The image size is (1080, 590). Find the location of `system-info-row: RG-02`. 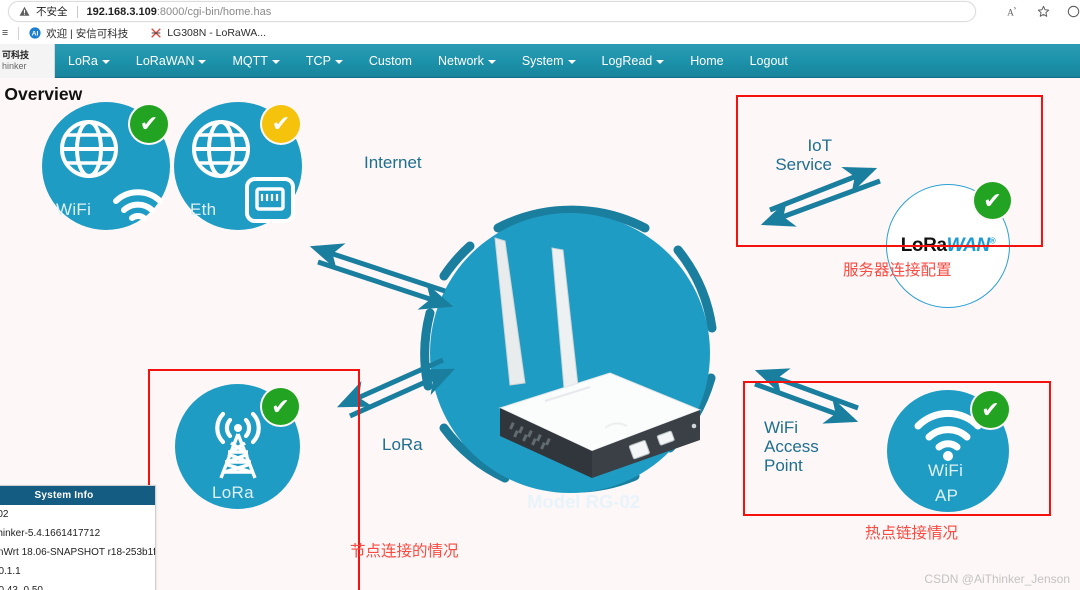

system-info-row: RG-02 is located at coordinates (4, 514).